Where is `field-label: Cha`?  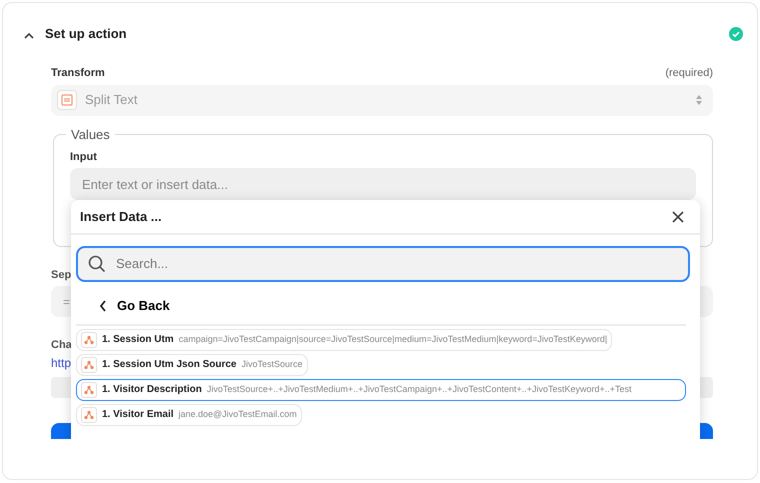 field-label: Cha is located at coordinates (61, 345).